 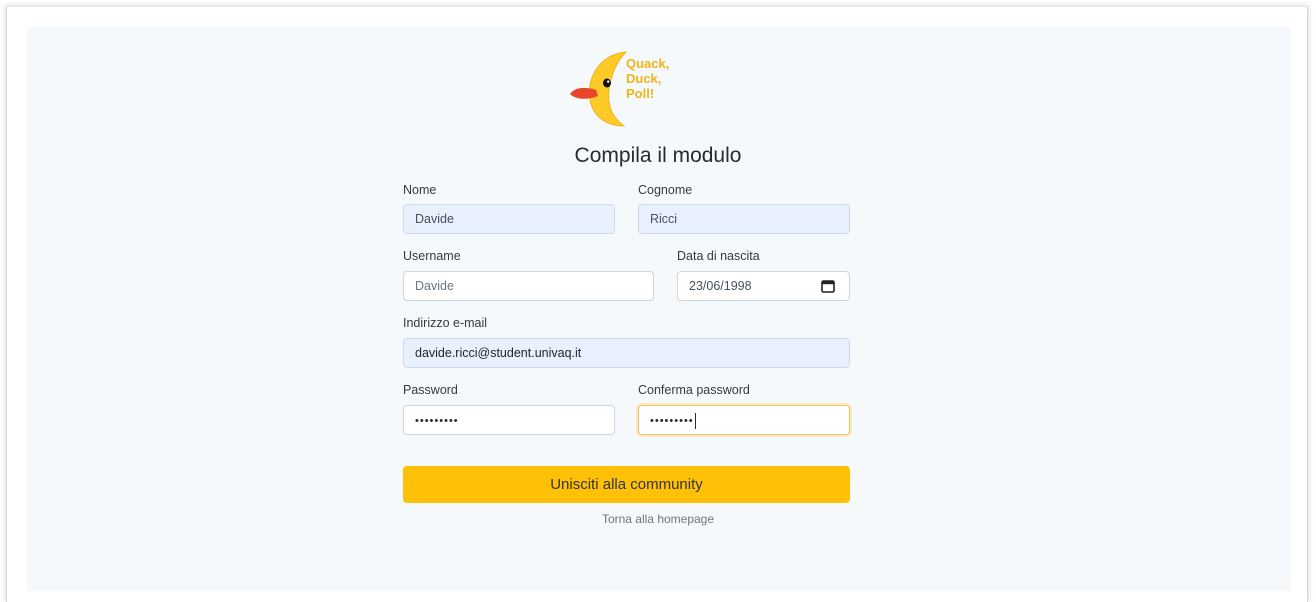 What do you see at coordinates (509, 219) in the screenshot?
I see `nome-input: Davide` at bounding box center [509, 219].